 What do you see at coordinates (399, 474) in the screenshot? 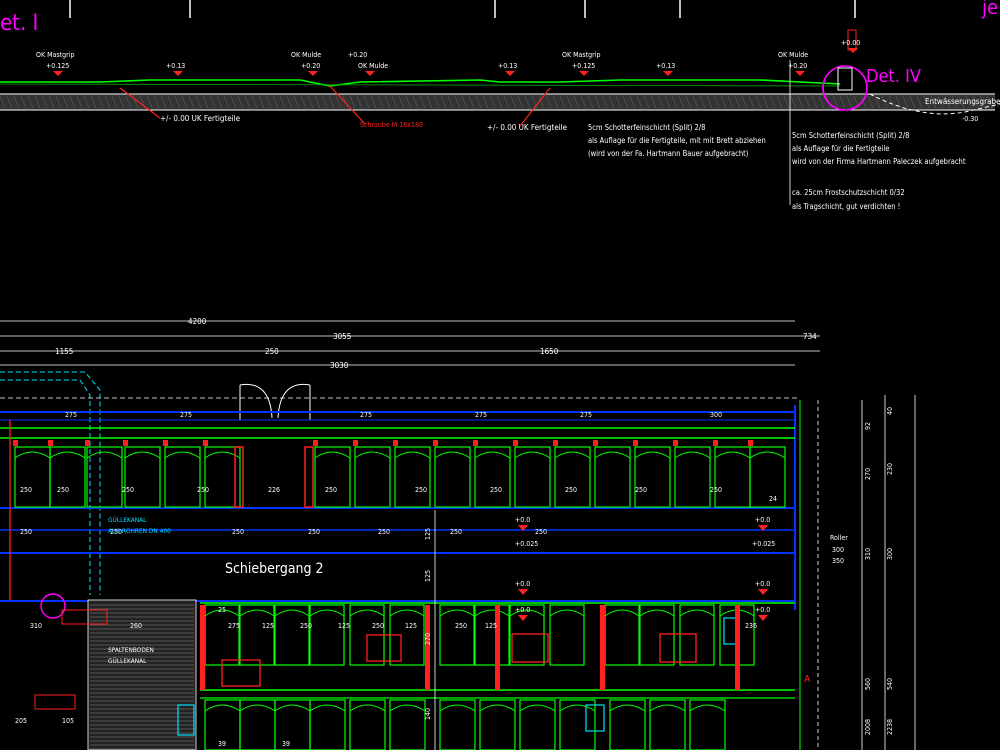
I see `top-cell-row` at bounding box center [399, 474].